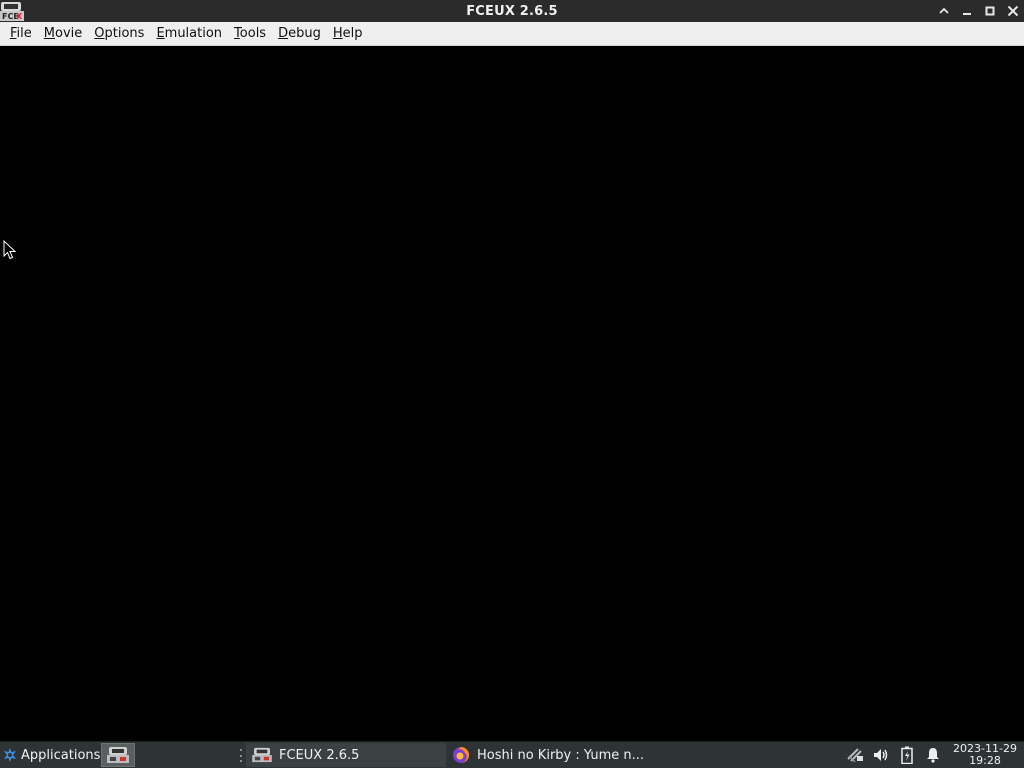 Image resolution: width=1024 pixels, height=768 pixels. I want to click on clock: 2023-11-29 19:28, so click(985, 755).